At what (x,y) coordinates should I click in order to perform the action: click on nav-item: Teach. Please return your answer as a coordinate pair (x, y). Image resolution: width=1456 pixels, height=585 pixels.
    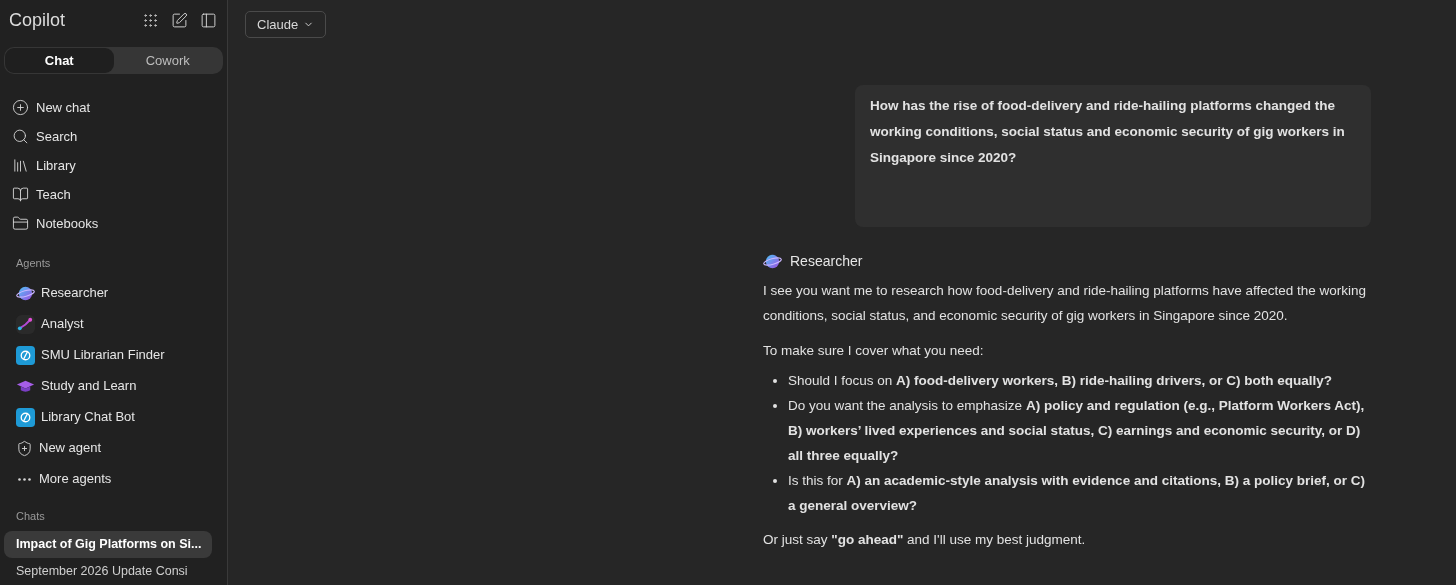
    Looking at the image, I should click on (113, 195).